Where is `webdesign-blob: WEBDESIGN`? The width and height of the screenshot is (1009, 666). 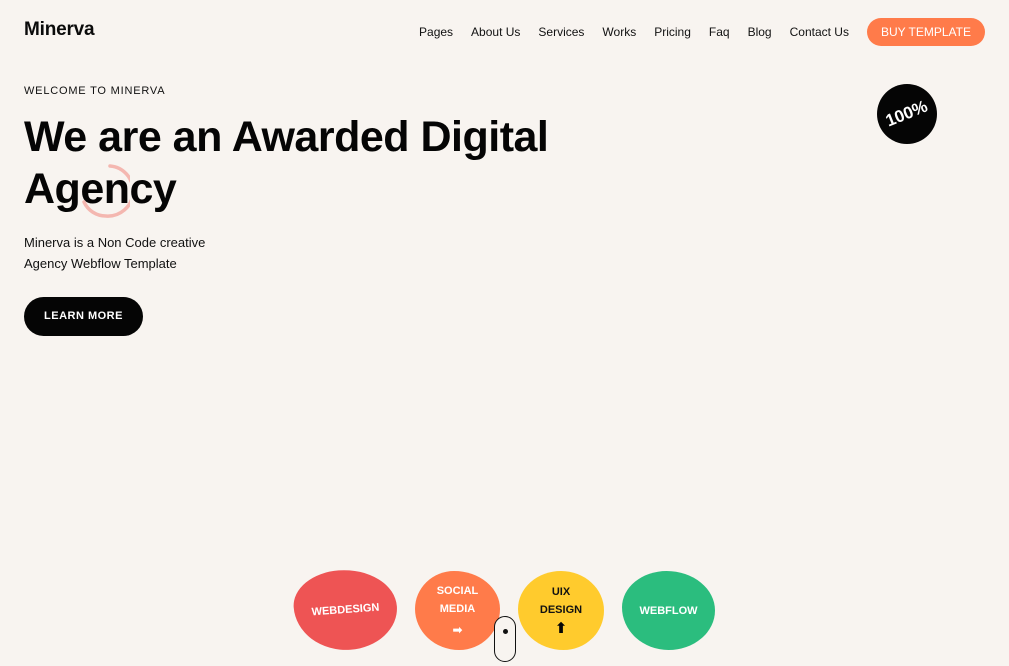
webdesign-blob: WEBDESIGN is located at coordinates (345, 610).